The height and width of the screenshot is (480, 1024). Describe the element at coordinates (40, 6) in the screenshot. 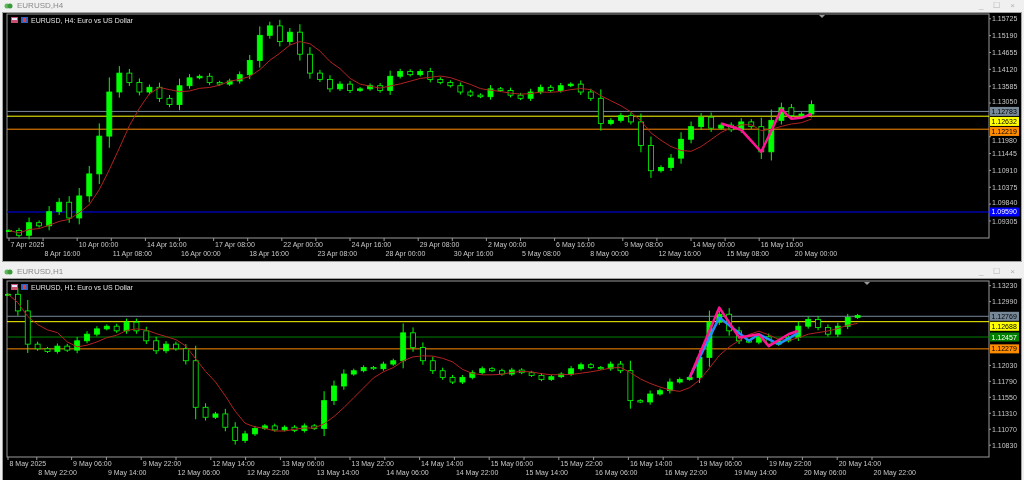

I see `window-title: EURUSD,H4` at that location.